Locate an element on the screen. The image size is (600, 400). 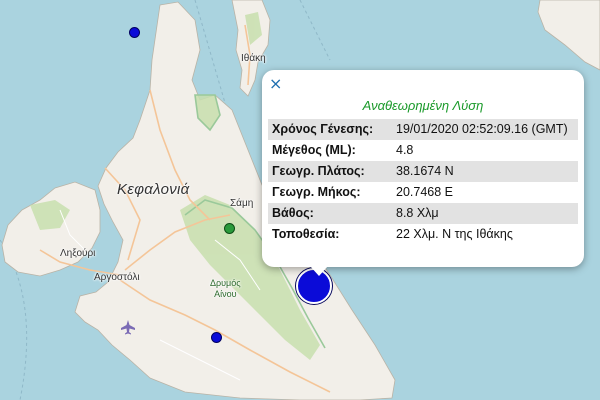
place-label-drymos: Δρυμός is located at coordinates (225, 283).